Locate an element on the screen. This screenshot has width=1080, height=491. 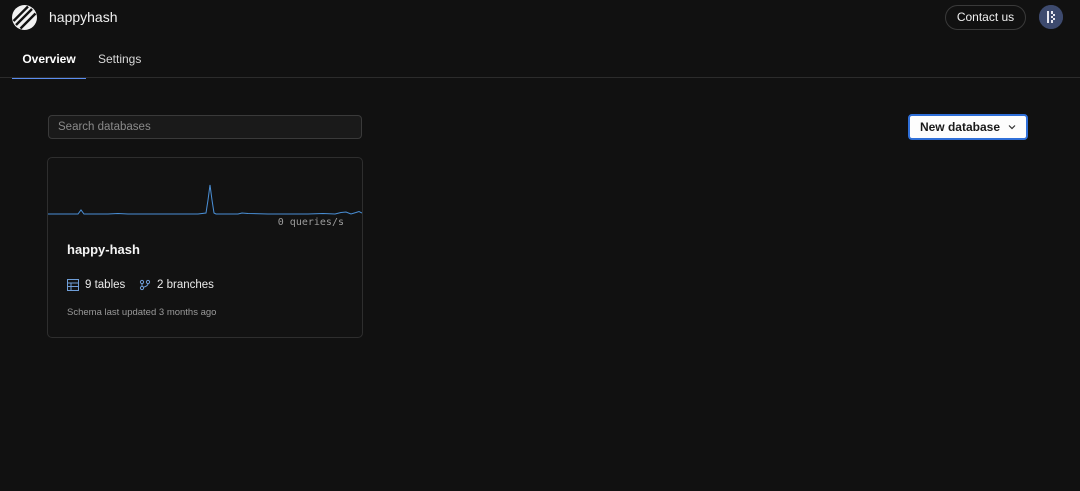
branches-count: 2 branches is located at coordinates (176, 285).